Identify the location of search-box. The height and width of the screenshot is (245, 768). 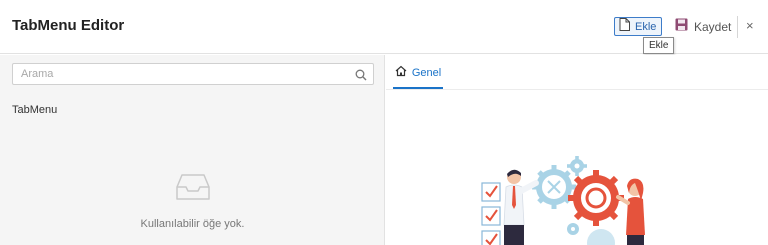
(193, 74).